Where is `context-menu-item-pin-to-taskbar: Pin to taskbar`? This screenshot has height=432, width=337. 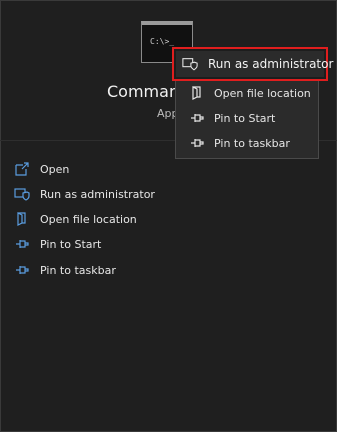
context-menu-item-pin-to-taskbar: Pin to taskbar is located at coordinates (246, 143).